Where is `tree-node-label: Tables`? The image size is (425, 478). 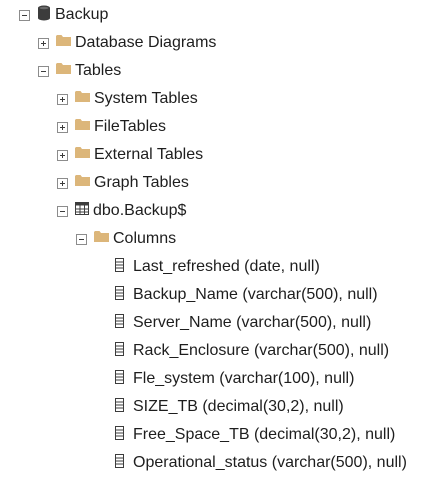
tree-node-label: Tables is located at coordinates (98, 70).